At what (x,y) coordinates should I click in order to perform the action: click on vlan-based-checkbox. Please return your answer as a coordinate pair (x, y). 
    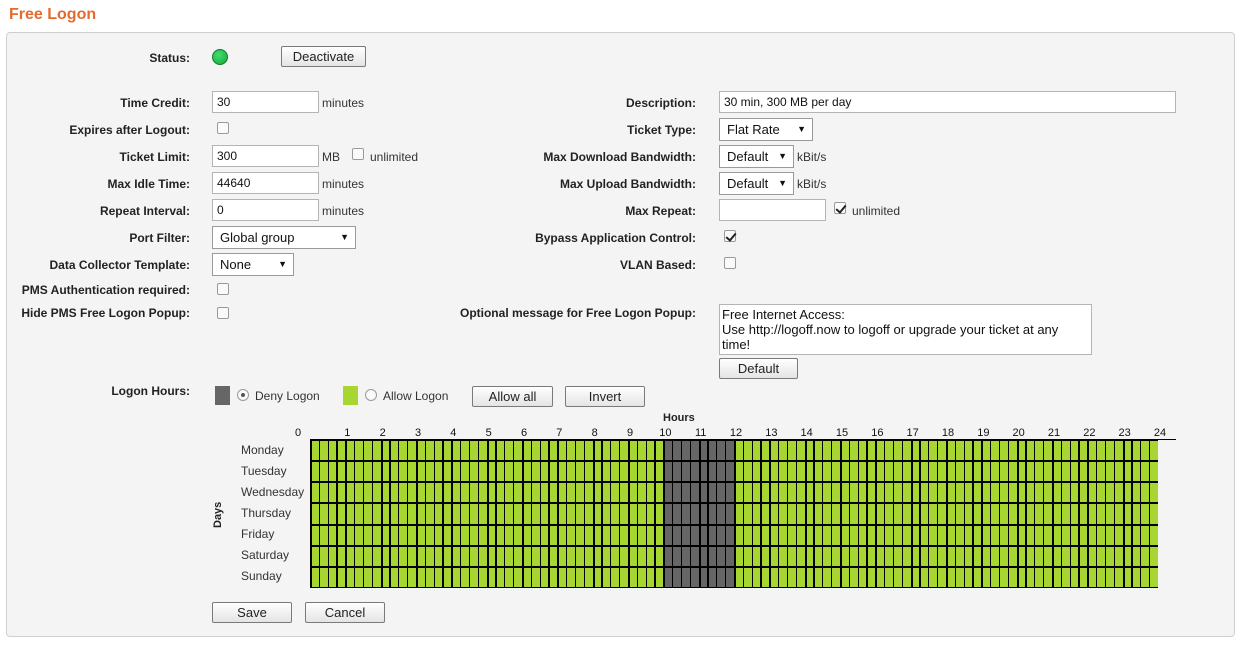
    Looking at the image, I should click on (730, 263).